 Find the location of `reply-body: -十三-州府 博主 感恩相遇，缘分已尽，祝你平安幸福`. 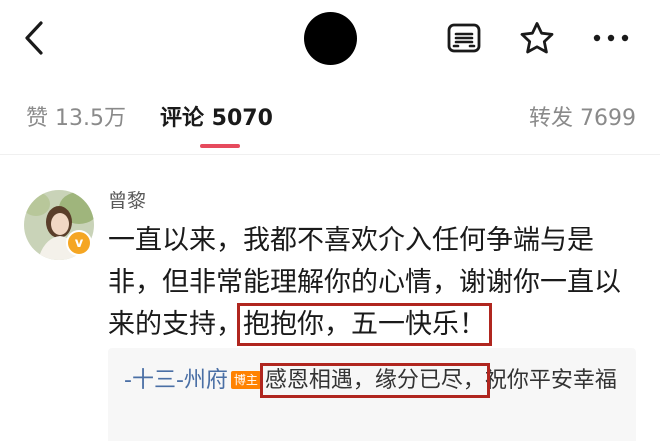

reply-body: -十三-州府 博主 感恩相遇，缘分已尽，祝你平安幸福 is located at coordinates (374, 380).